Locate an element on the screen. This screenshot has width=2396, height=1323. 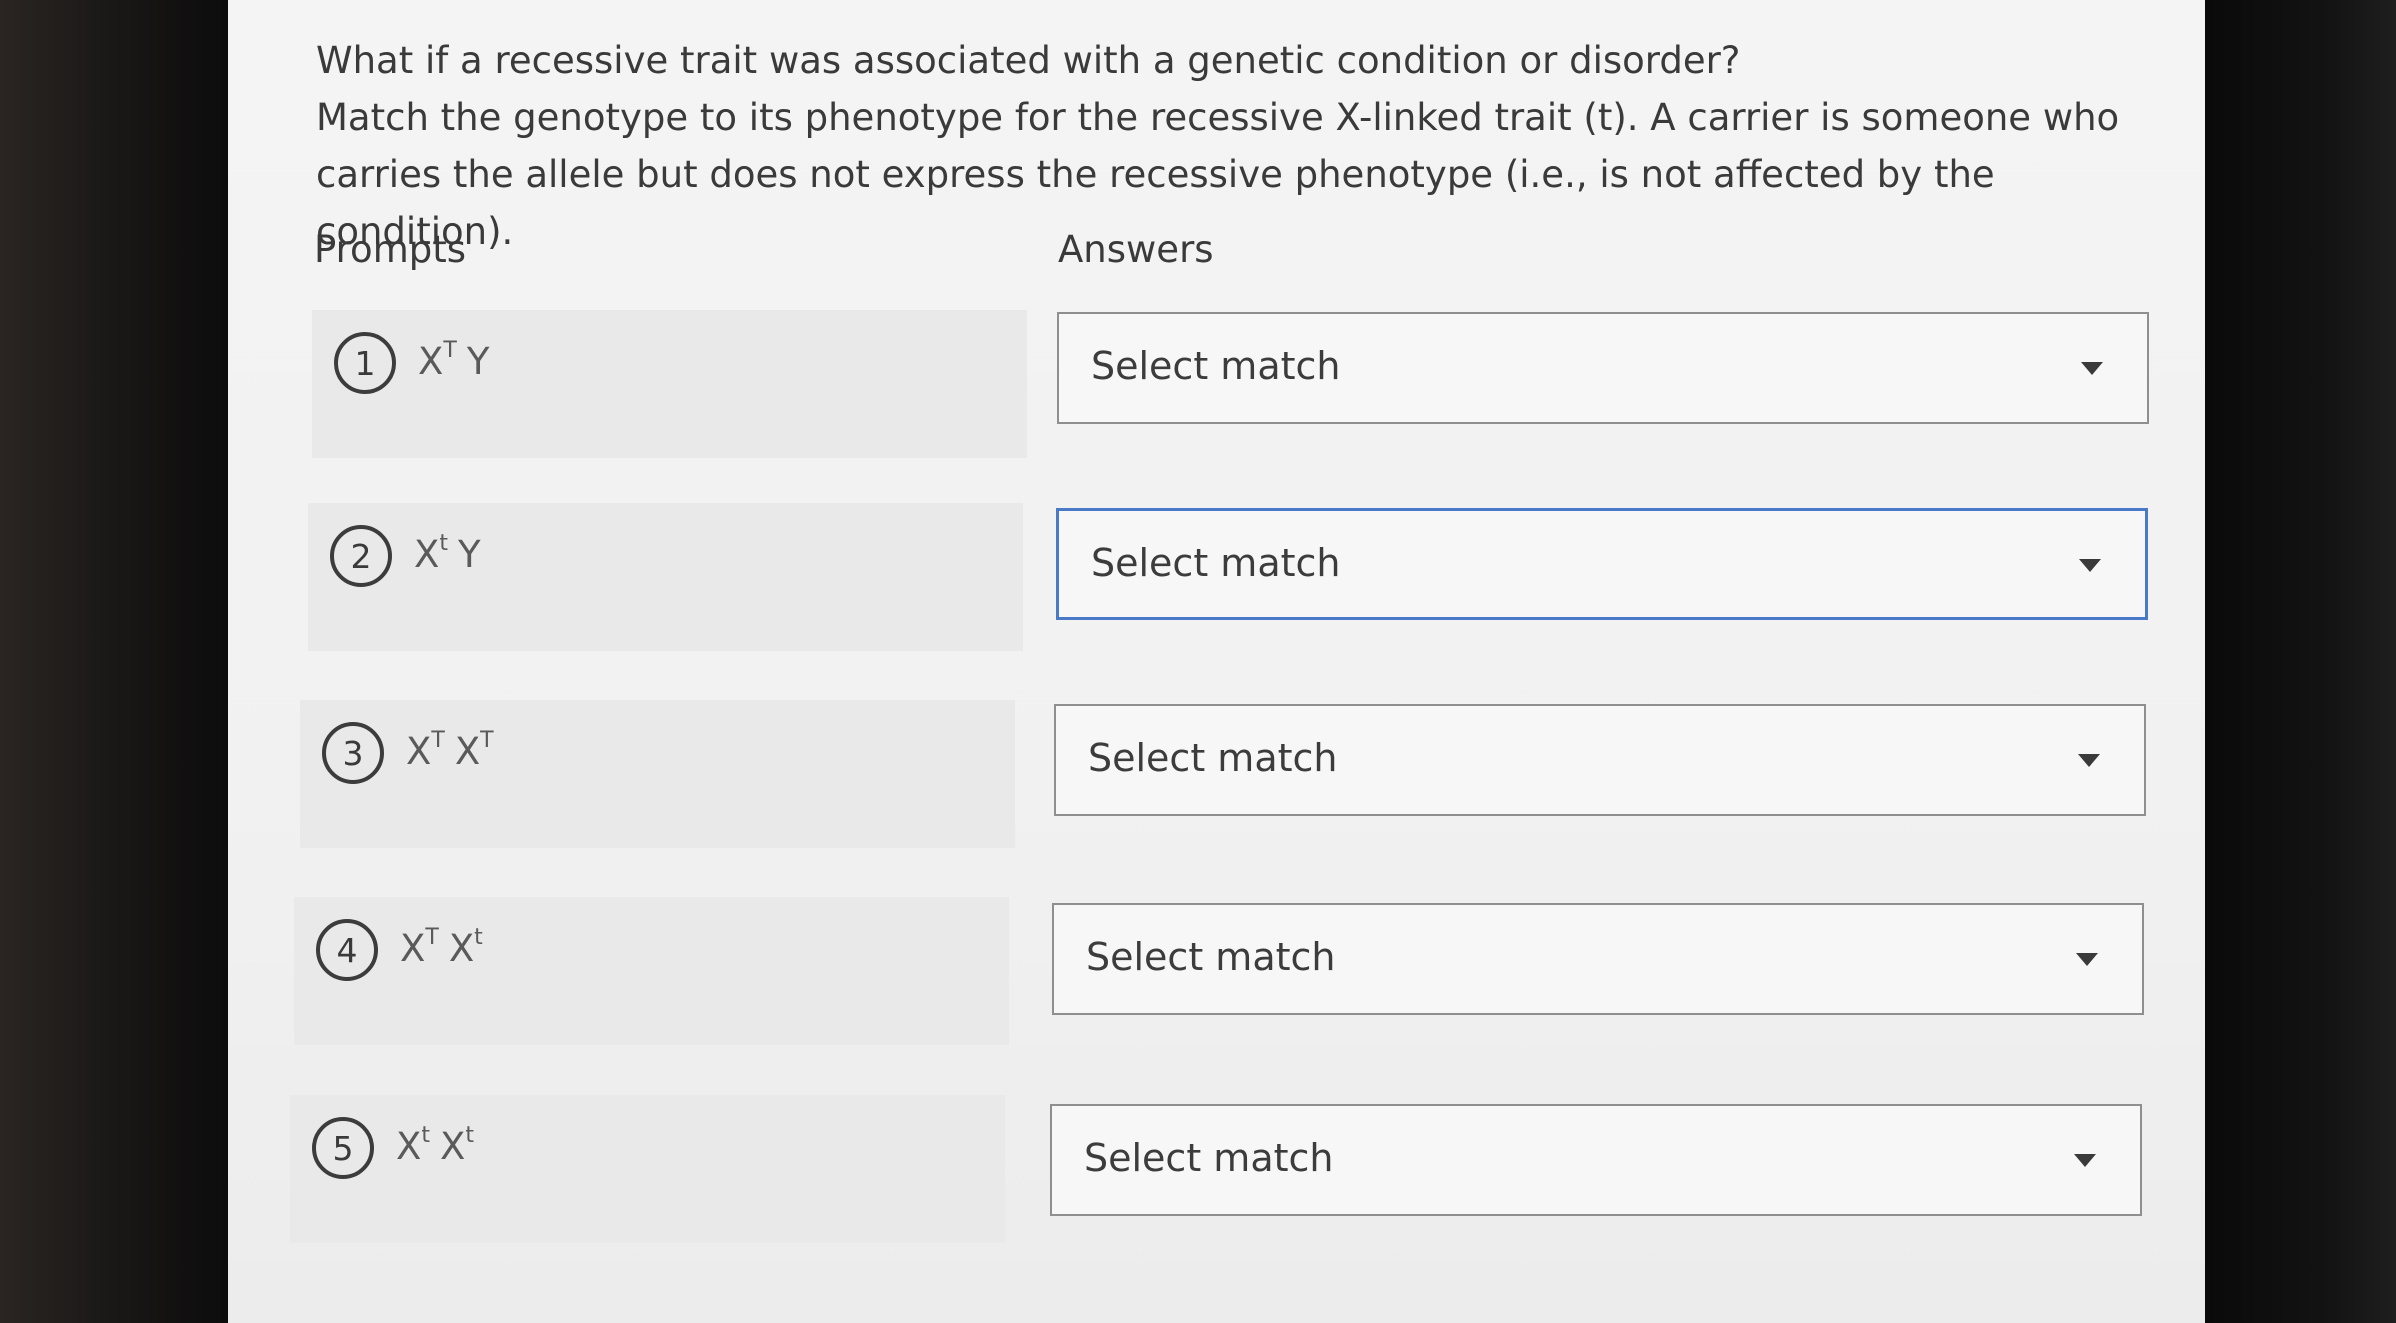
prompt-number-badge: 1 is located at coordinates (365, 363).